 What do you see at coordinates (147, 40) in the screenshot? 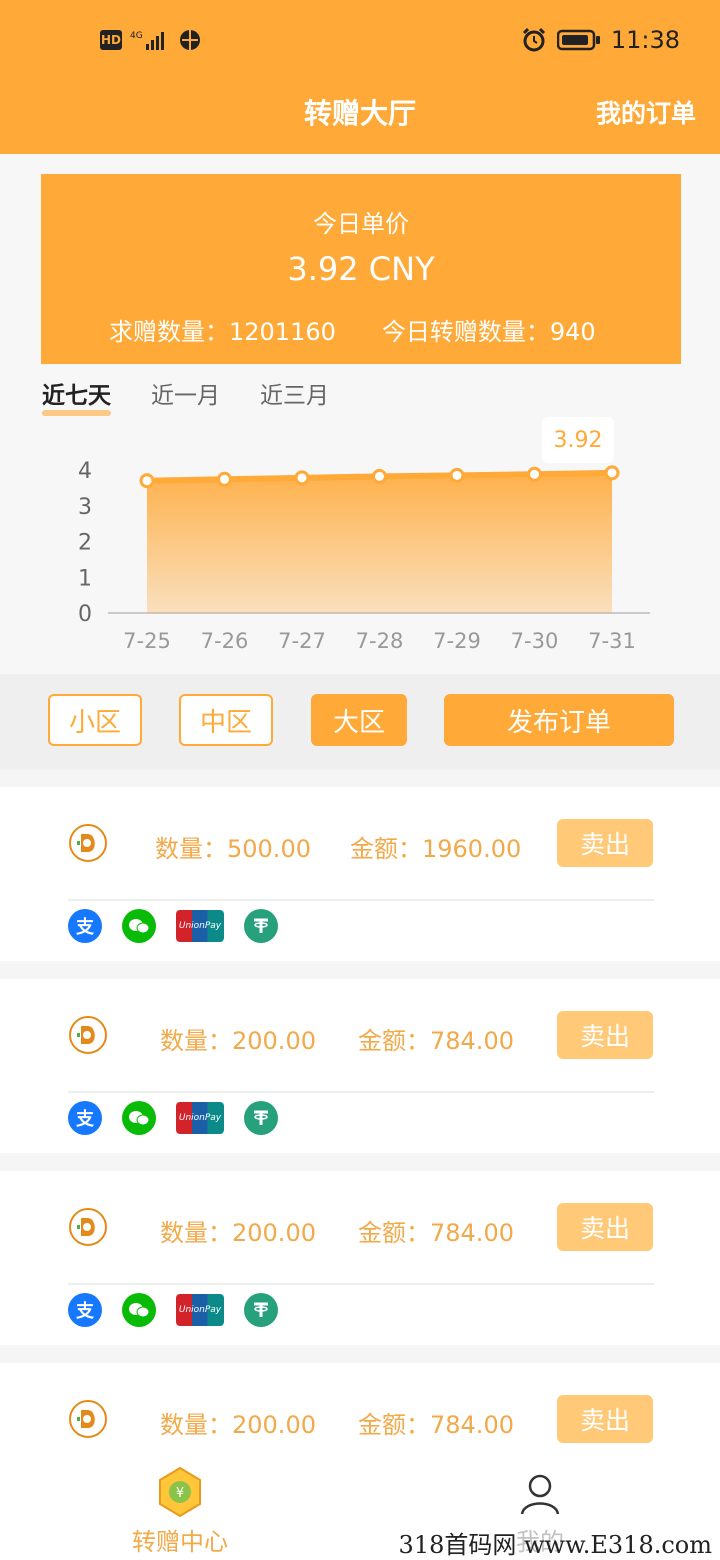
I see `signal-icon: 4G` at bounding box center [147, 40].